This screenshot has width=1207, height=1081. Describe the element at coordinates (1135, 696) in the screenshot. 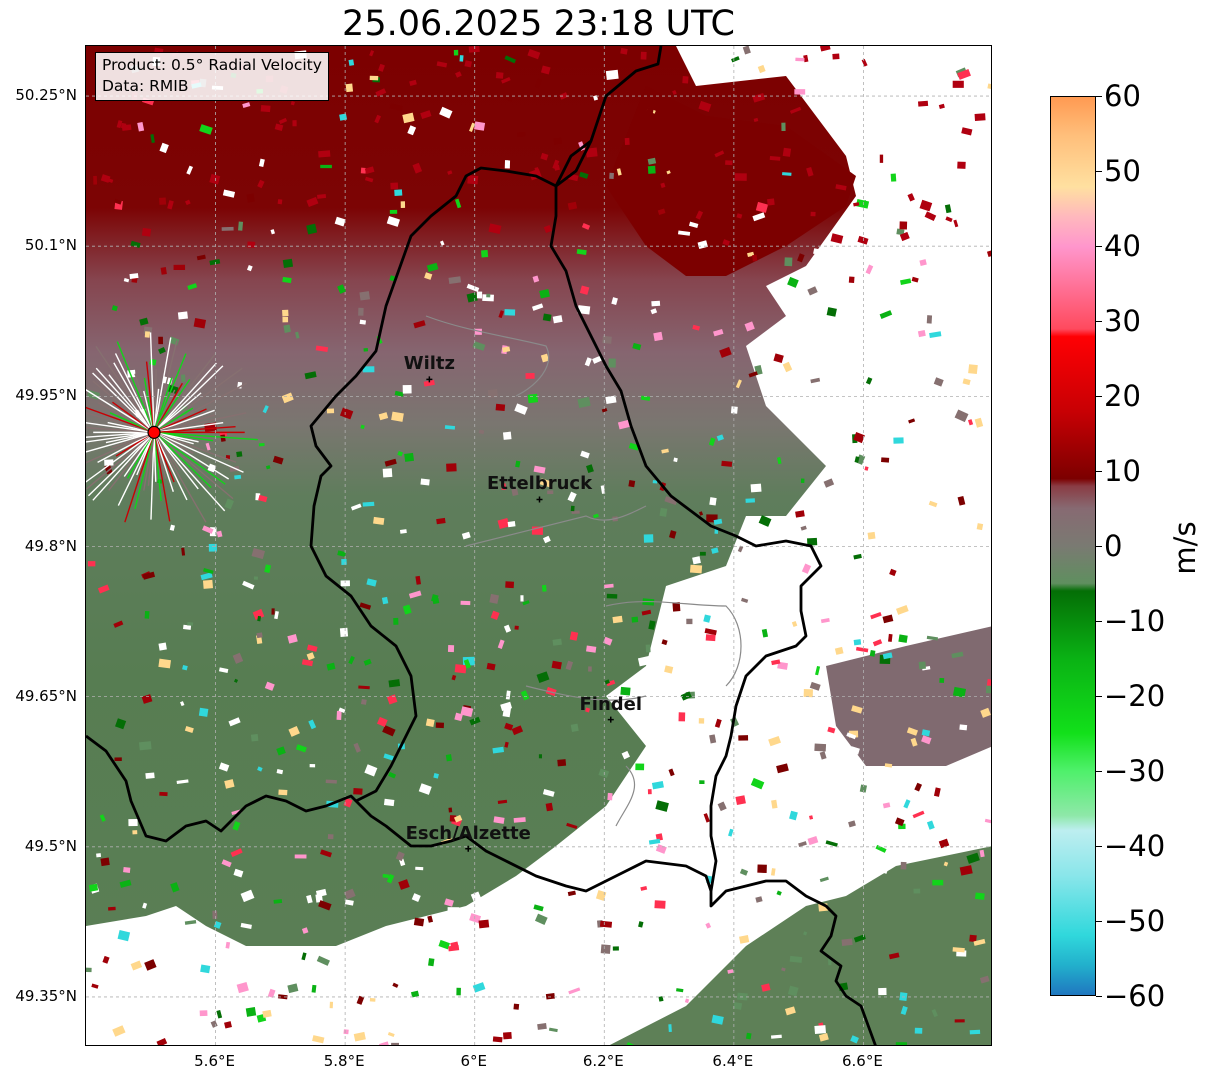

I see `colorbar-tick-label: −20` at that location.